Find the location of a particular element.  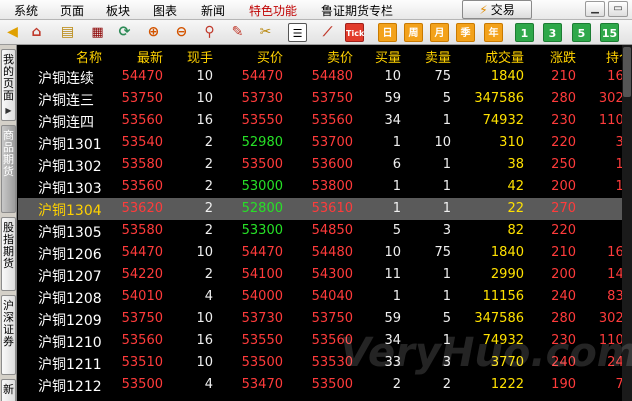

search-icon: ⚲ is located at coordinates (209, 32).